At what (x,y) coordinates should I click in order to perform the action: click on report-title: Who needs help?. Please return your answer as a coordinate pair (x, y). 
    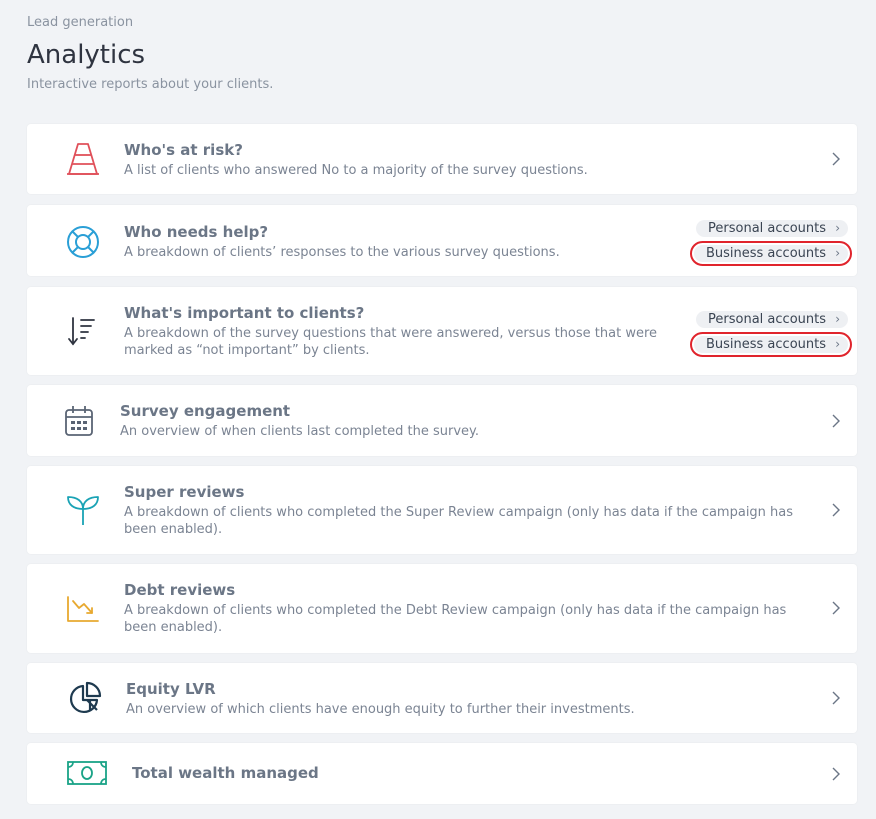
    Looking at the image, I should click on (196, 232).